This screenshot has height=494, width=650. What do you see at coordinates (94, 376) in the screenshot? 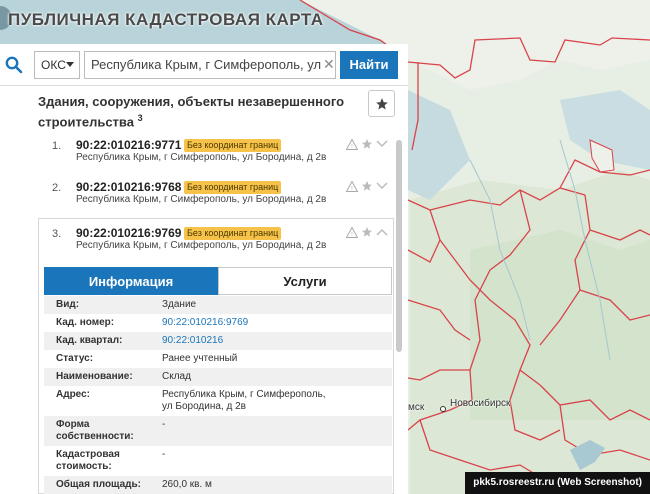
I see `detail-key: Наименование:` at bounding box center [94, 376].